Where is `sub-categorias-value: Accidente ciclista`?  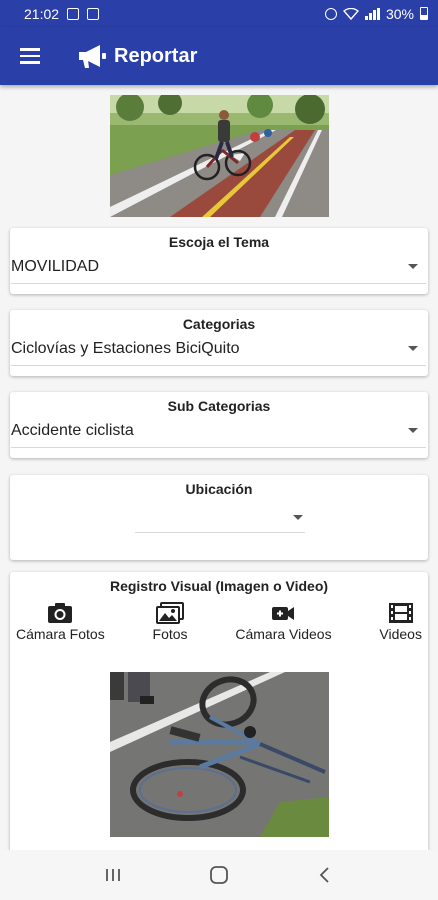 sub-categorias-value: Accidente ciclista is located at coordinates (72, 430).